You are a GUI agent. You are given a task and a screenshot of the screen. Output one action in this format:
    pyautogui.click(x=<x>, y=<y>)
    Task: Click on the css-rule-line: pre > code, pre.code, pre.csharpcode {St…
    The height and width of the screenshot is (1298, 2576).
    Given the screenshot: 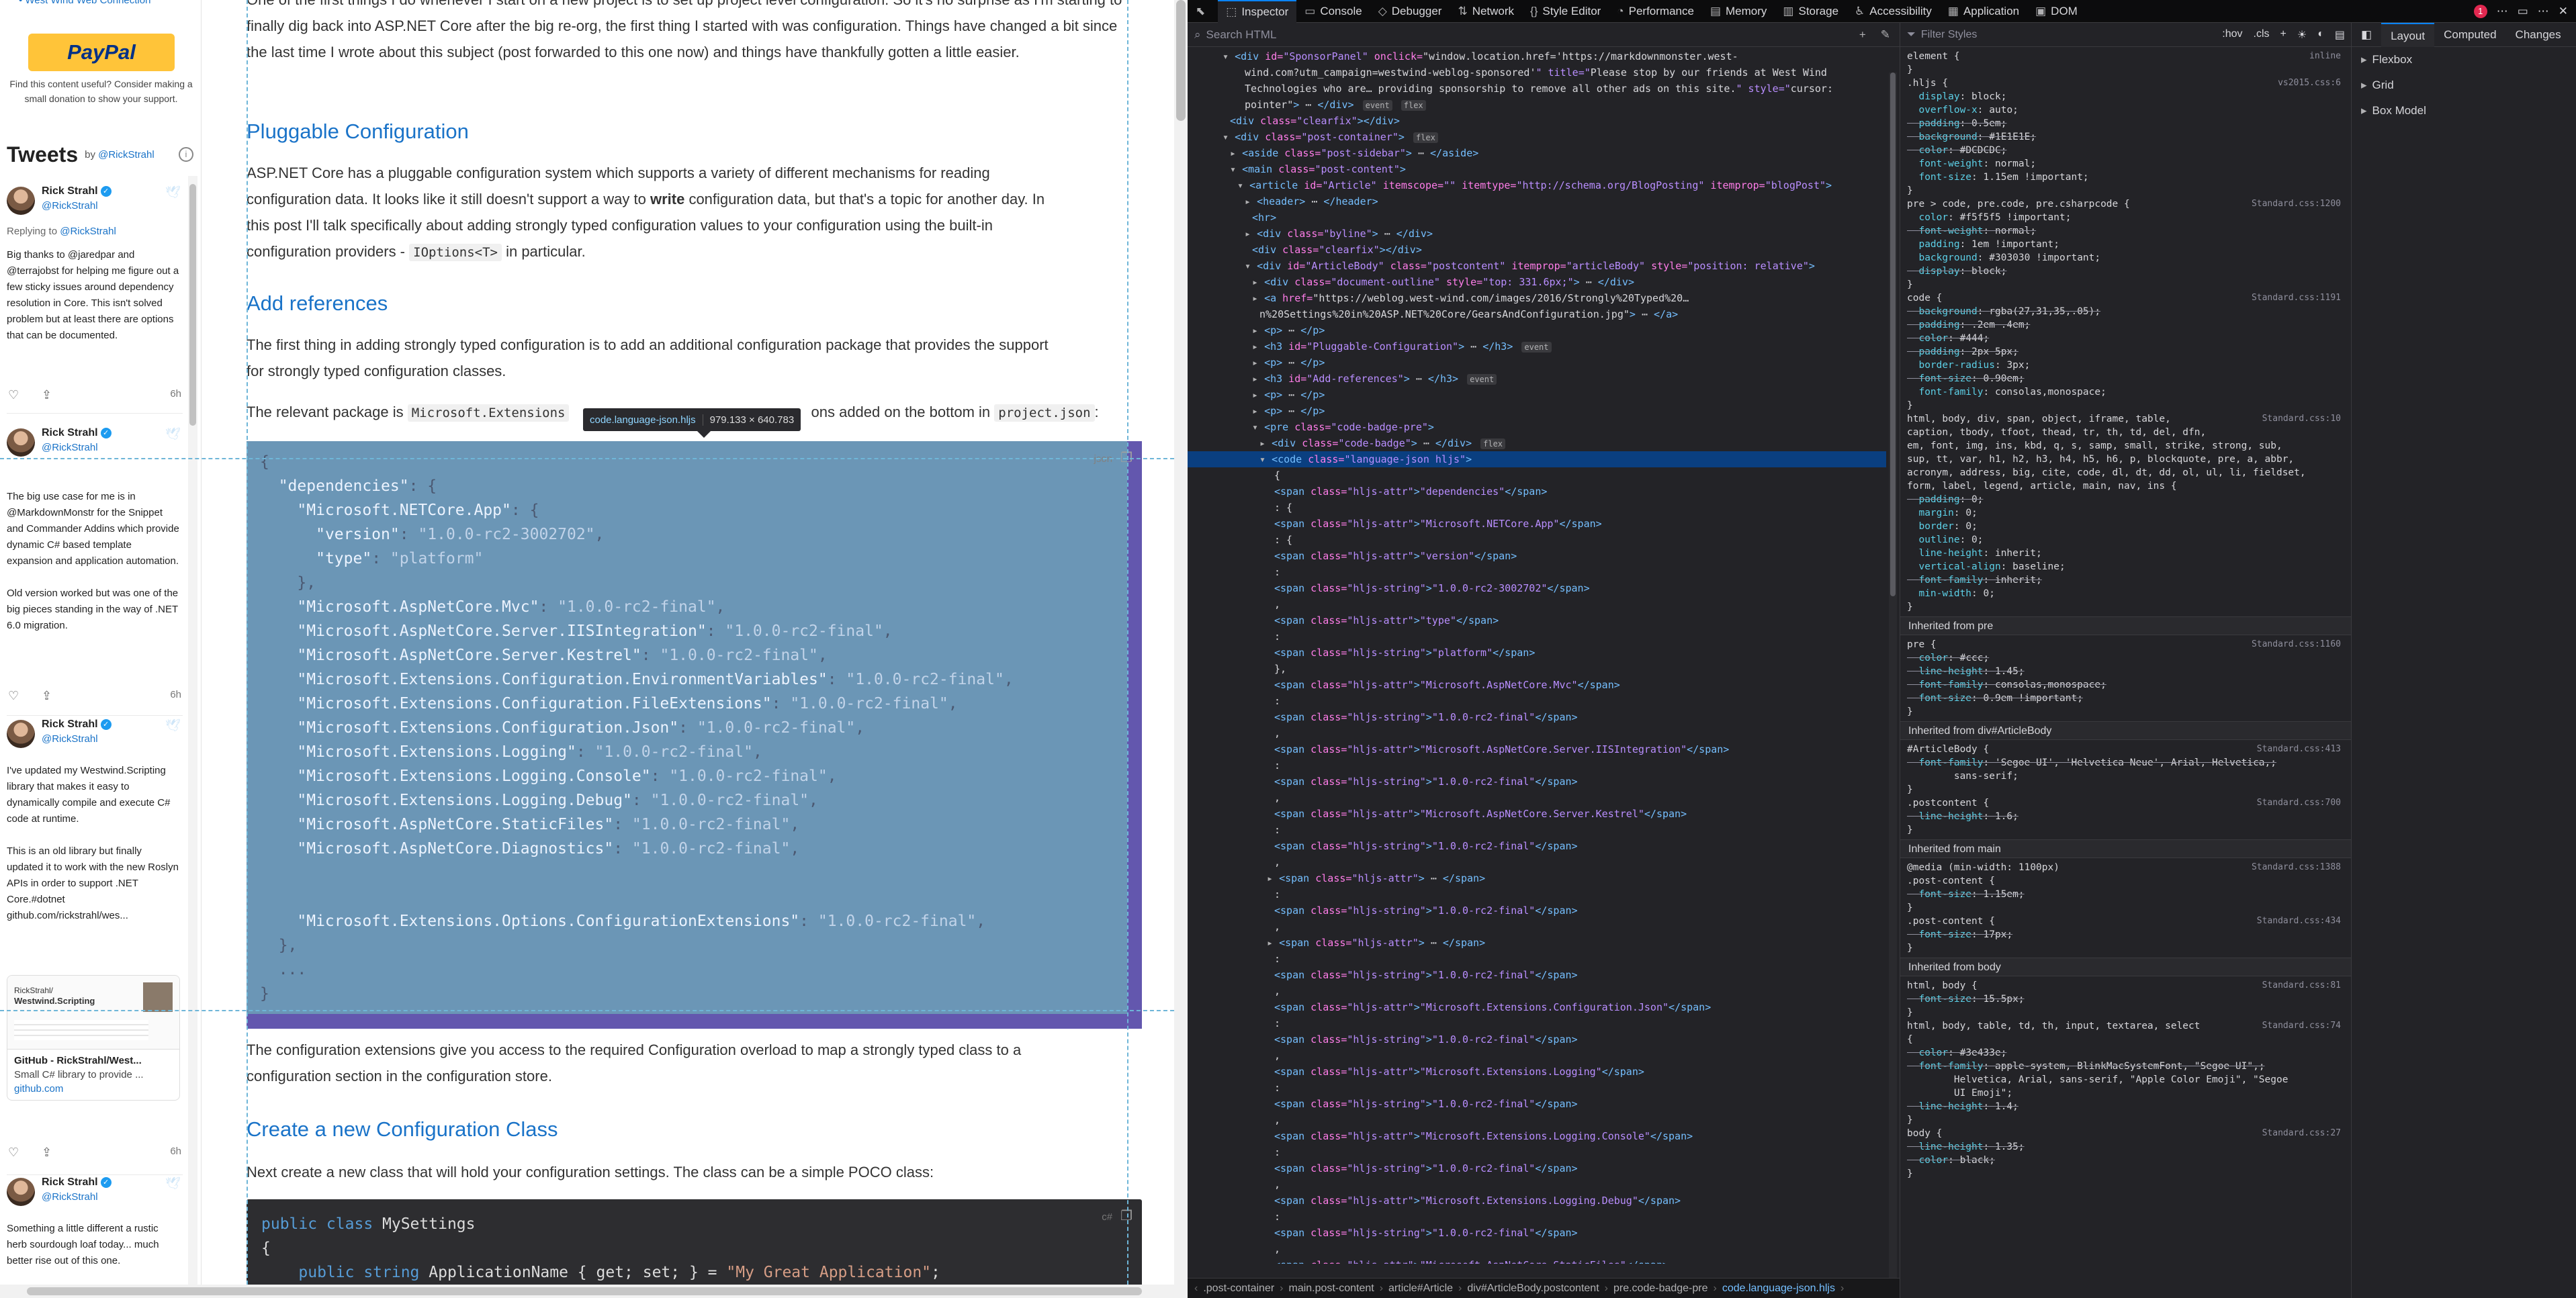 What is the action you would take?
    pyautogui.click(x=2126, y=204)
    